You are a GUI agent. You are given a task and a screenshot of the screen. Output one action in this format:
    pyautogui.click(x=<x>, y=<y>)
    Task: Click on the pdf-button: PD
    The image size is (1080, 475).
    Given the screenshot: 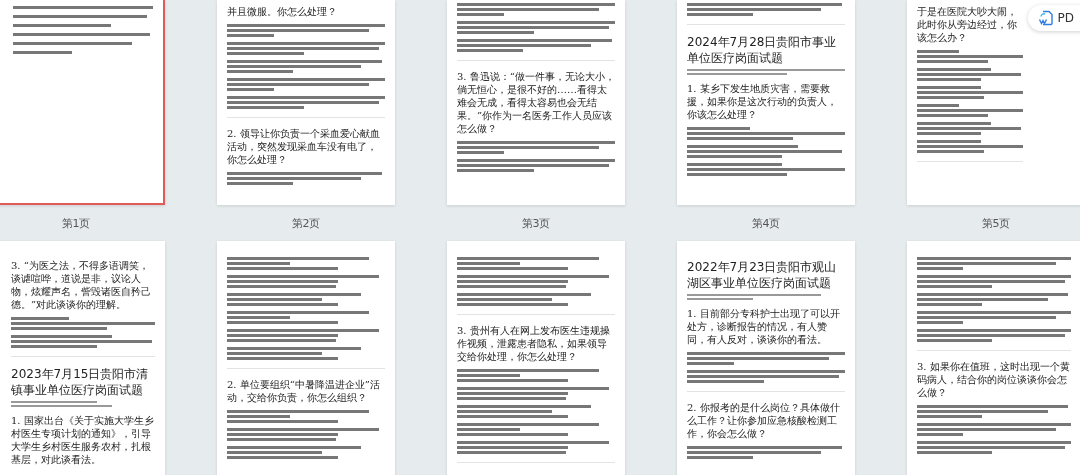 What is the action you would take?
    pyautogui.click(x=1053, y=18)
    